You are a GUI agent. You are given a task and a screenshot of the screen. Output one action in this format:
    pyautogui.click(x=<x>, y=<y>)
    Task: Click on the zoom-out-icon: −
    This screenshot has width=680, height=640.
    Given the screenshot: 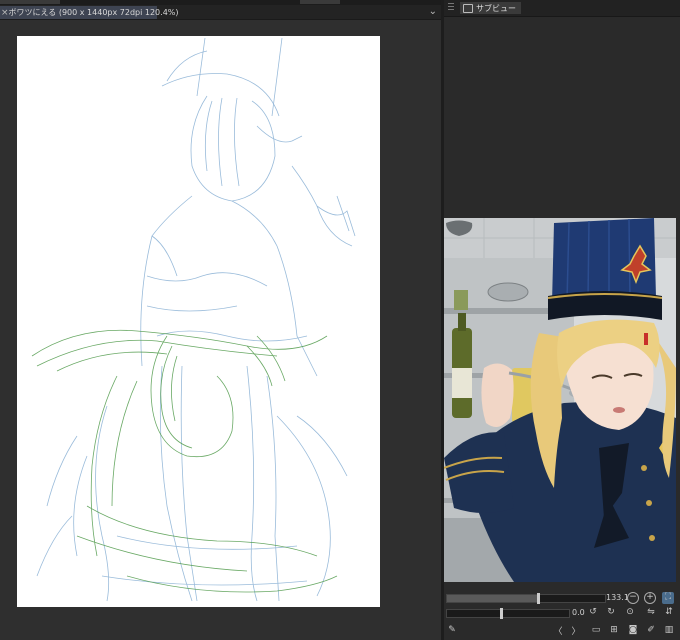 What is the action you would take?
    pyautogui.click(x=633, y=598)
    